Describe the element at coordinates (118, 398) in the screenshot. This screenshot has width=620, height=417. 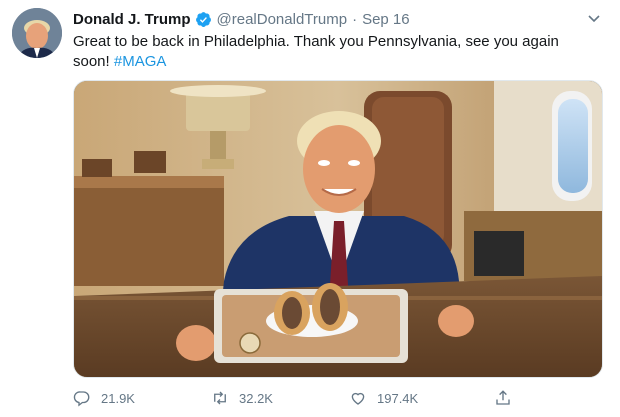
I see `reply-count: 21.9K` at that location.